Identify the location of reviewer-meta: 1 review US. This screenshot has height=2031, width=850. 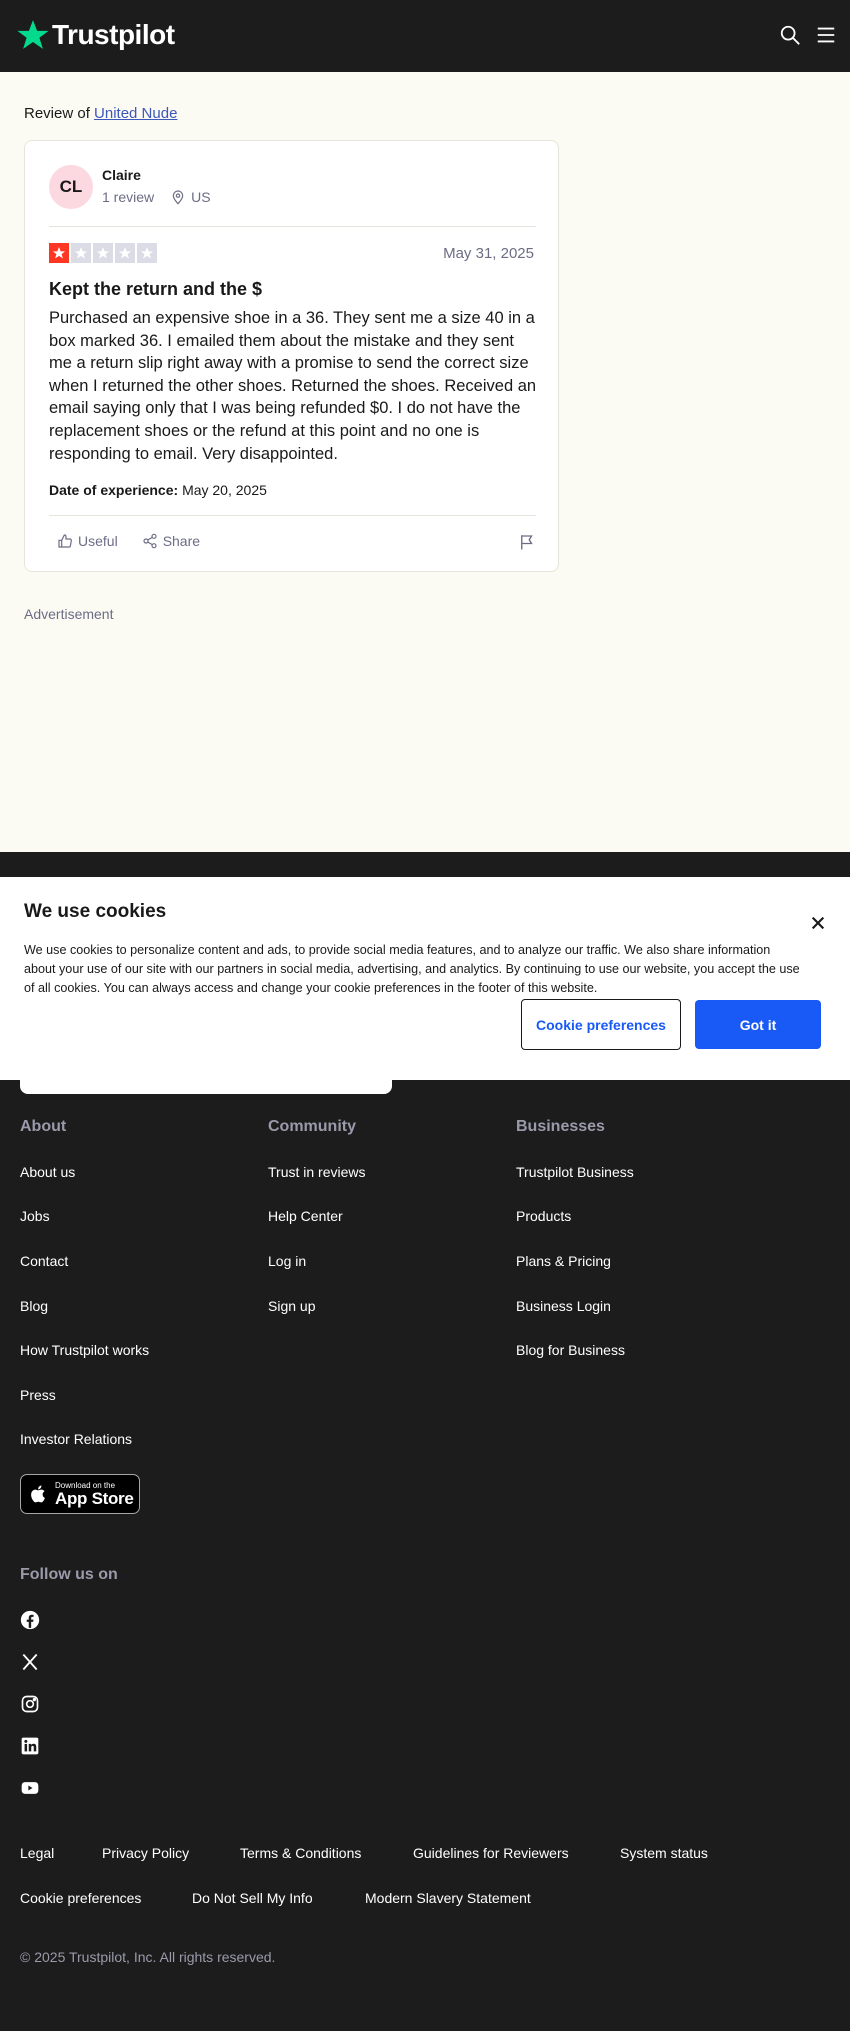
(156, 197).